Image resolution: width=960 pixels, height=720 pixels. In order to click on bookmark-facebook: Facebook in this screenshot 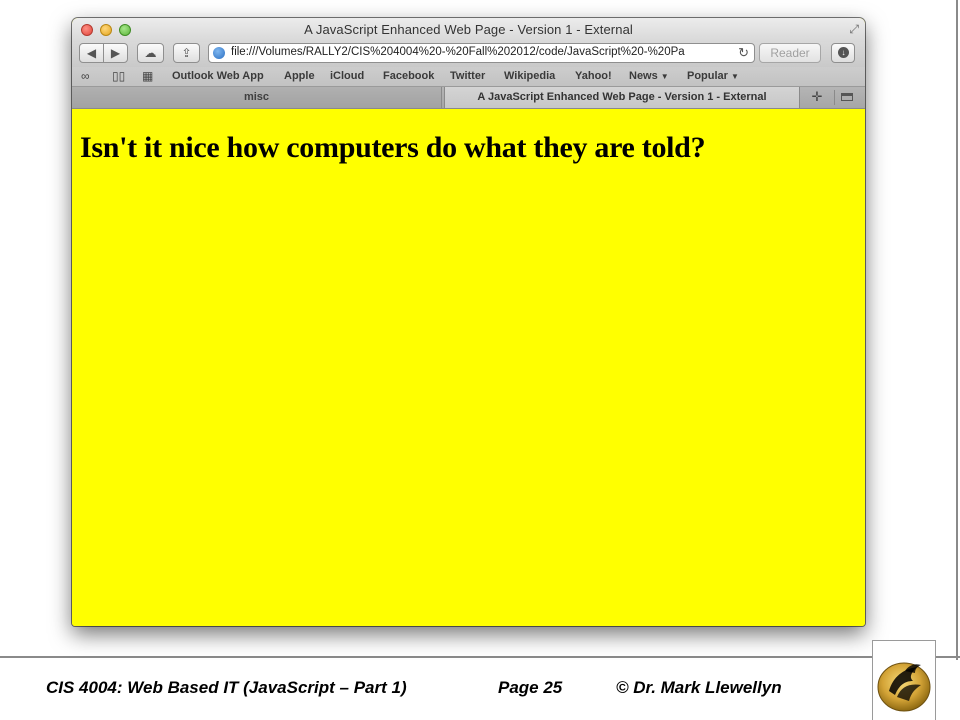, I will do `click(408, 76)`.